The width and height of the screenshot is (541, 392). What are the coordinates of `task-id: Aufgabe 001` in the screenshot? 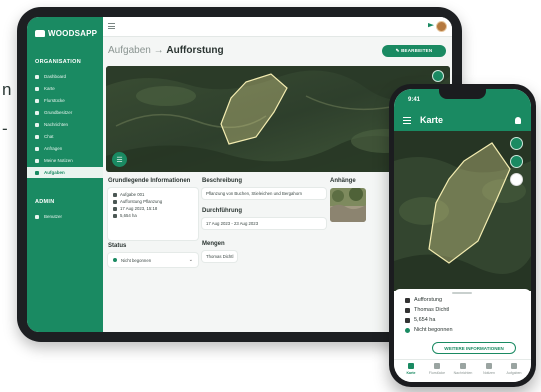 It's located at (132, 194).